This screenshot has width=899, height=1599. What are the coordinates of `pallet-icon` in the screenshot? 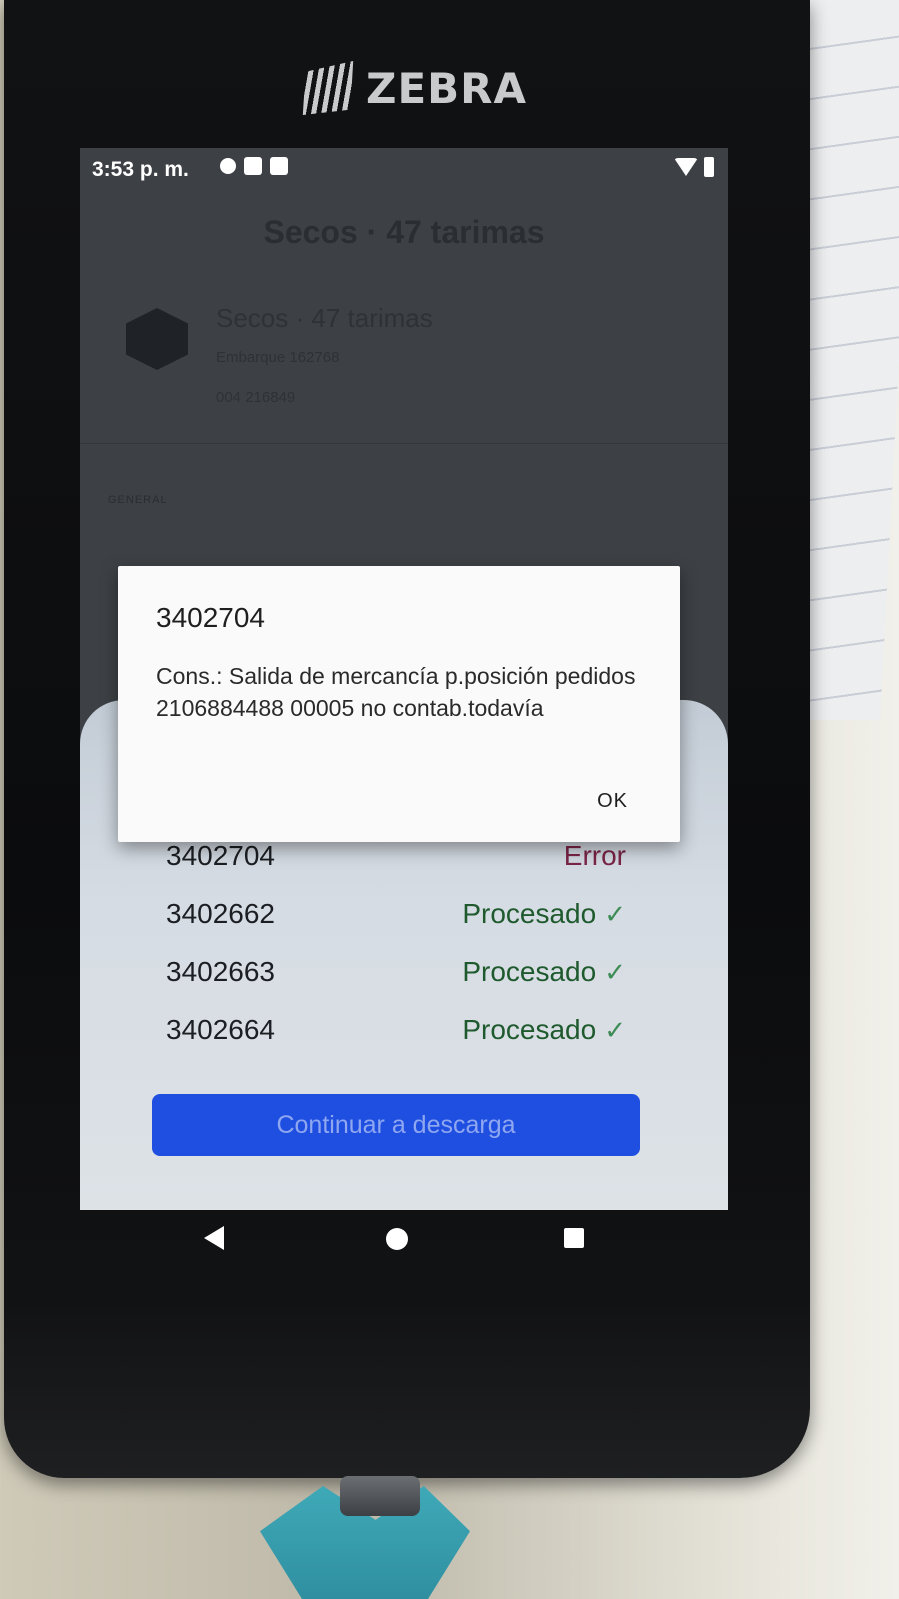 It's located at (157, 339).